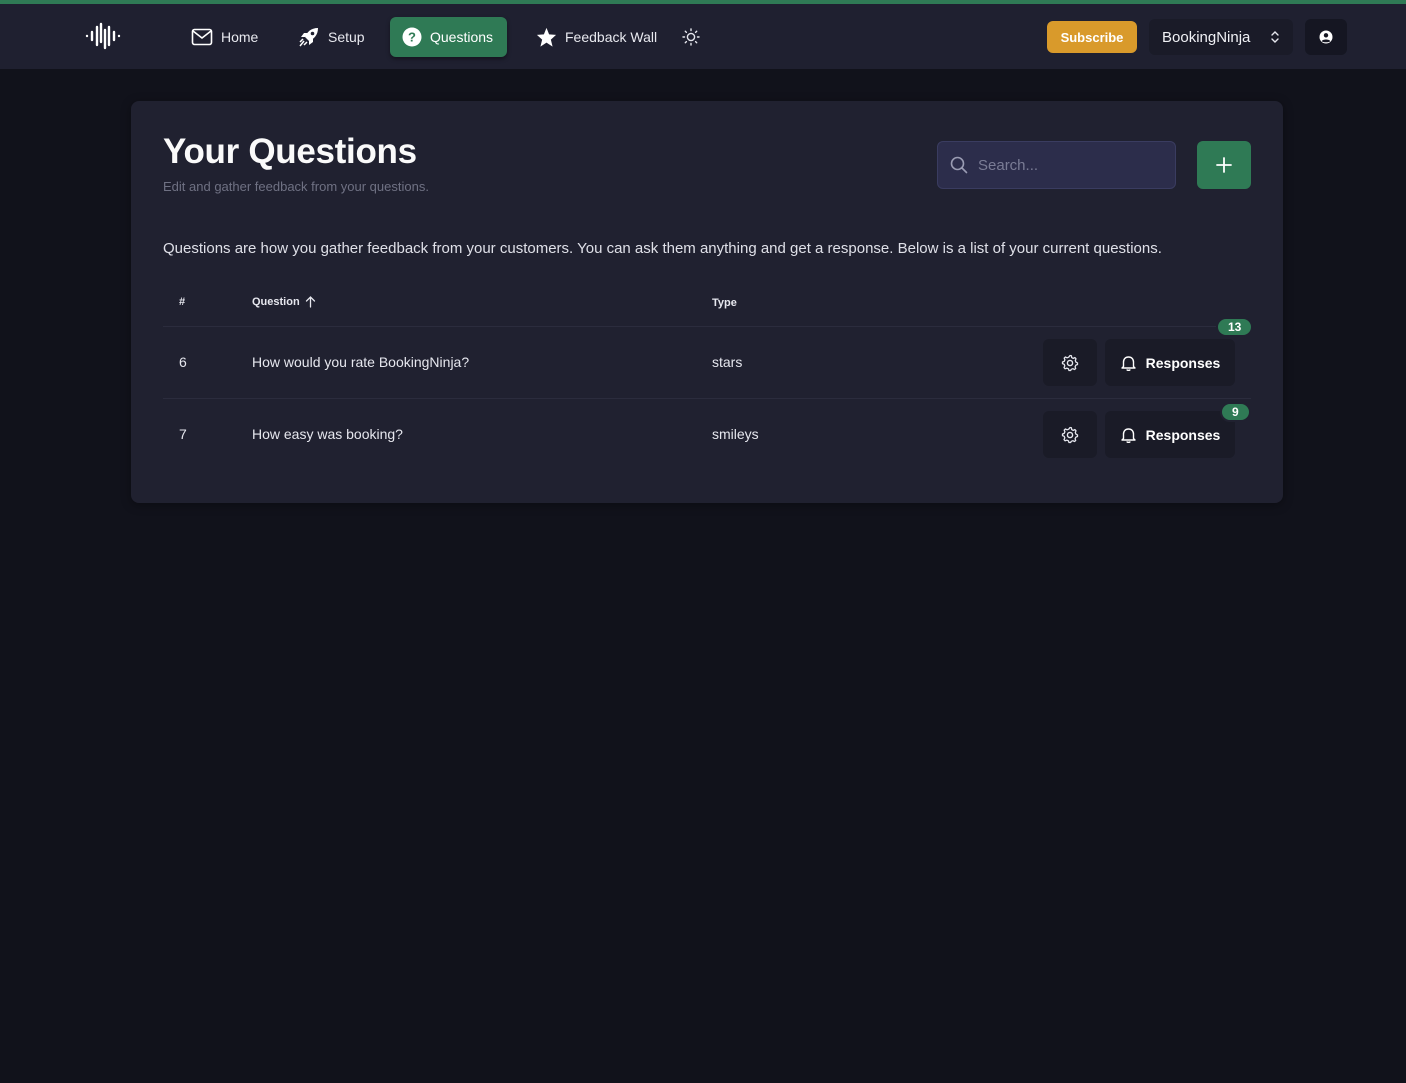 Image resolution: width=1406 pixels, height=1083 pixels. I want to click on nav-setup: Setup, so click(331, 37).